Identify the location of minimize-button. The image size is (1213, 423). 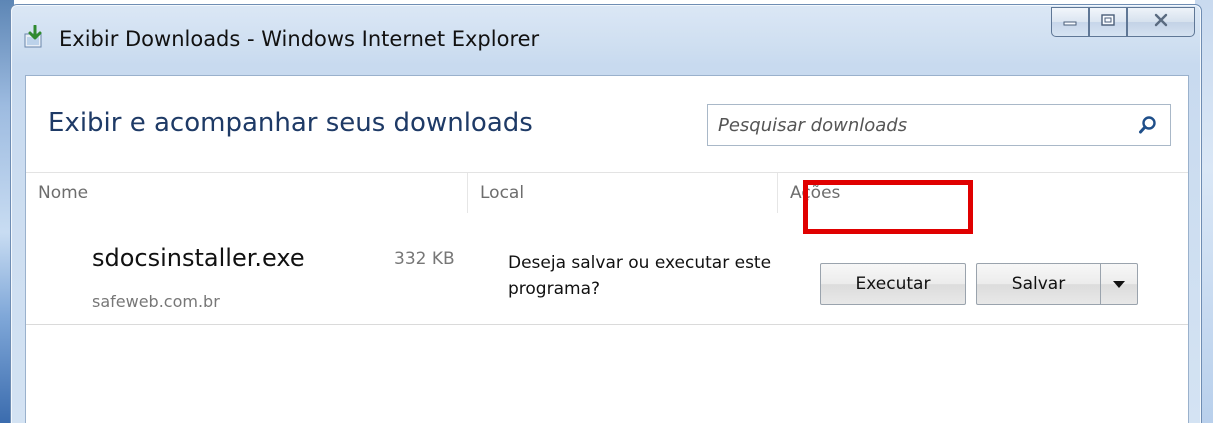
(1070, 22).